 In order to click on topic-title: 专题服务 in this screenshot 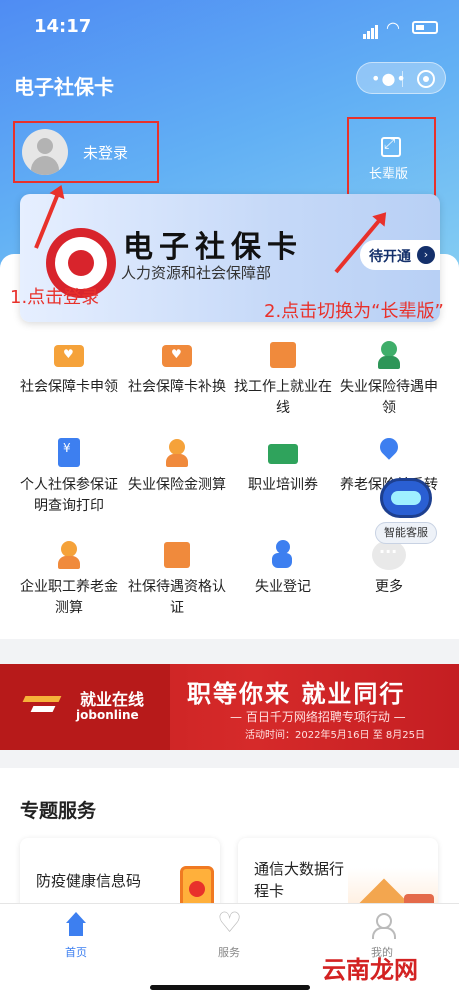, I will do `click(58, 811)`.